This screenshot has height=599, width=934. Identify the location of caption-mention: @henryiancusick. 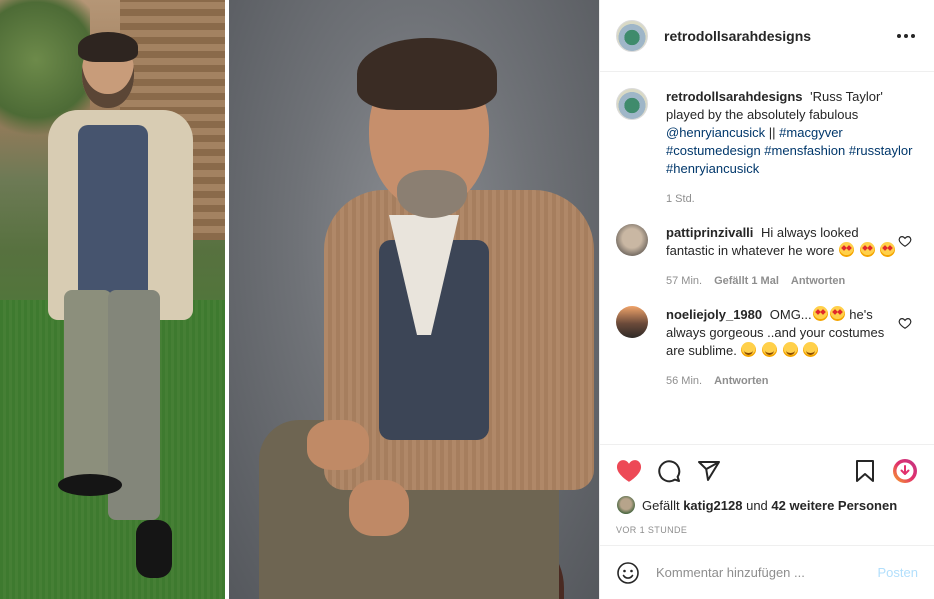
(715, 132).